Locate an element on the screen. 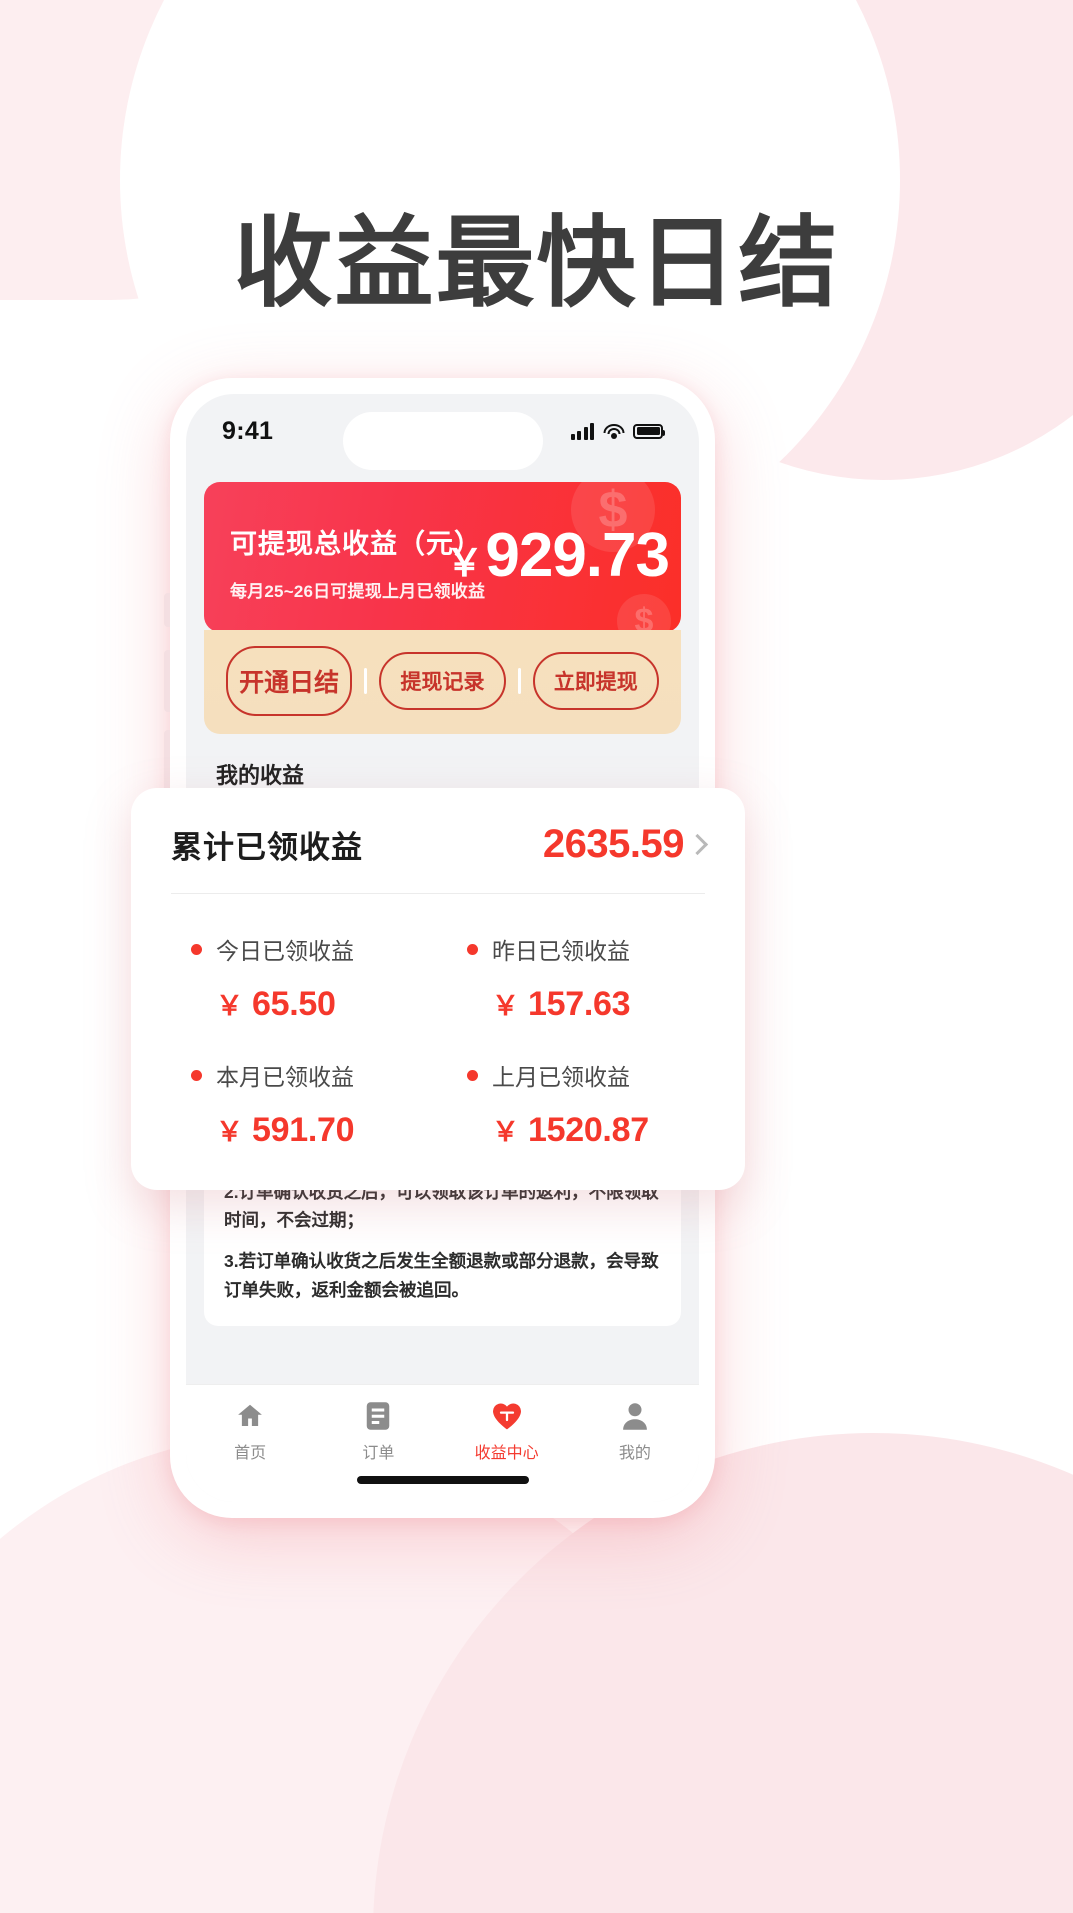 The width and height of the screenshot is (1073, 1913). stat-value-row: ￥ 591.70 is located at coordinates (300, 1130).